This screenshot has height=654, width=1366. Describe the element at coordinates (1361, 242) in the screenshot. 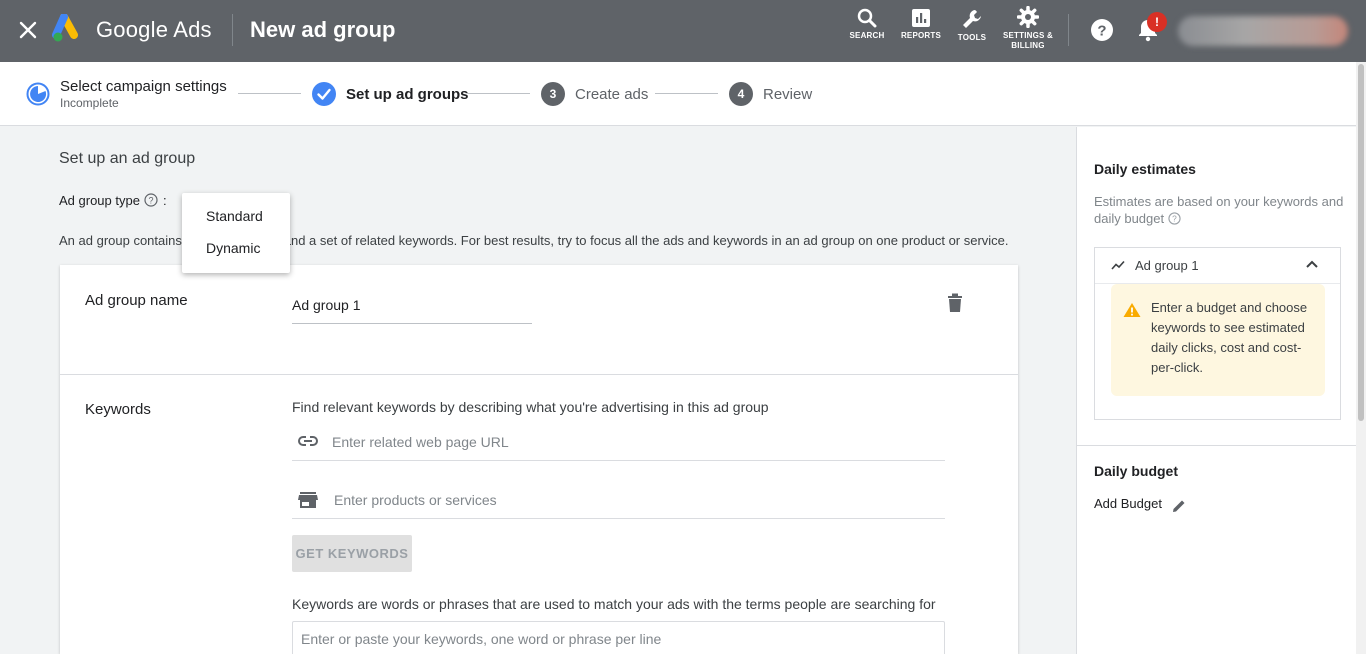

I see `scrollbar-thumb` at that location.